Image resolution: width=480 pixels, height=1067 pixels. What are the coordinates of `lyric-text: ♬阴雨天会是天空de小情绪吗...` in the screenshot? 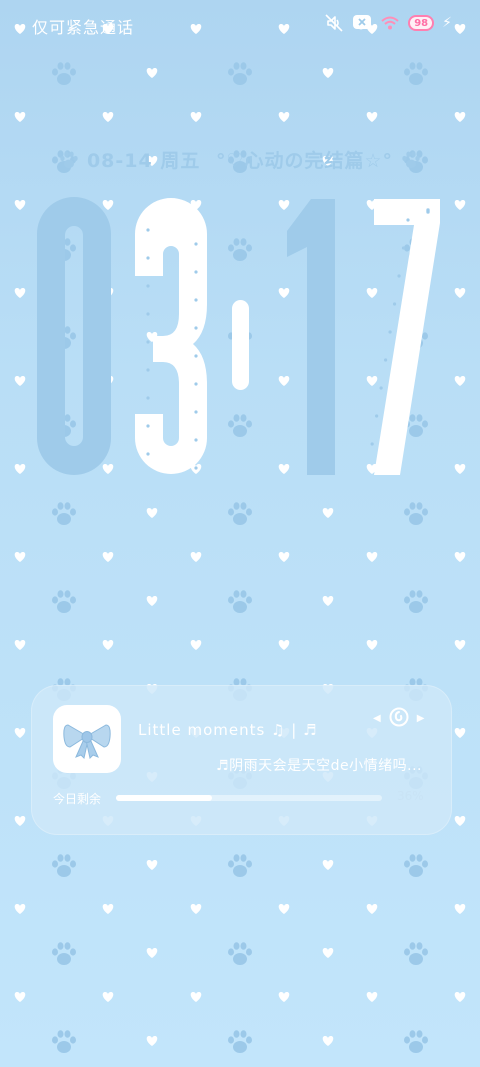 It's located at (319, 766).